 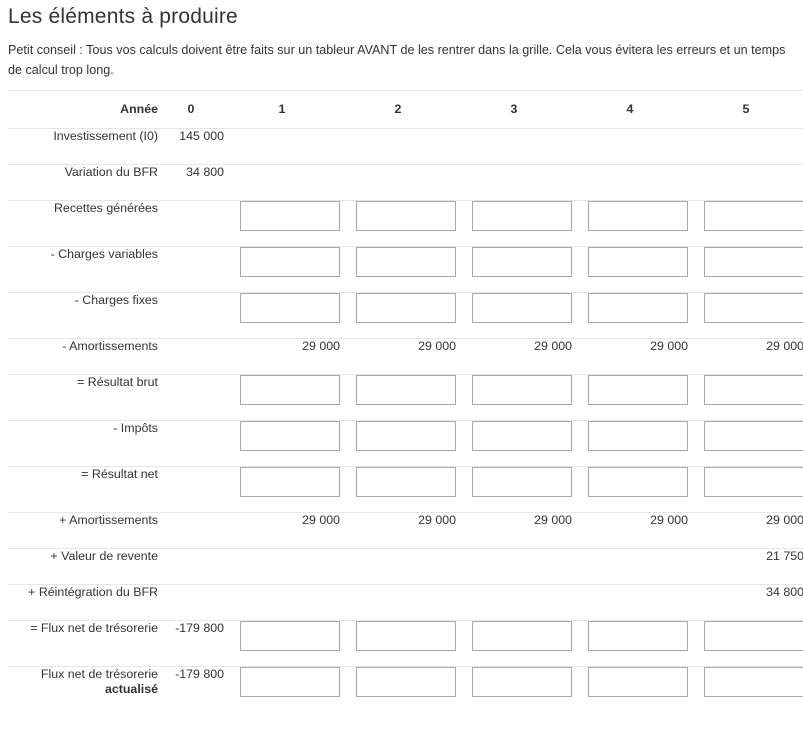 I want to click on row-investissement: Investissement (I0) 145 000, so click(x=405, y=146).